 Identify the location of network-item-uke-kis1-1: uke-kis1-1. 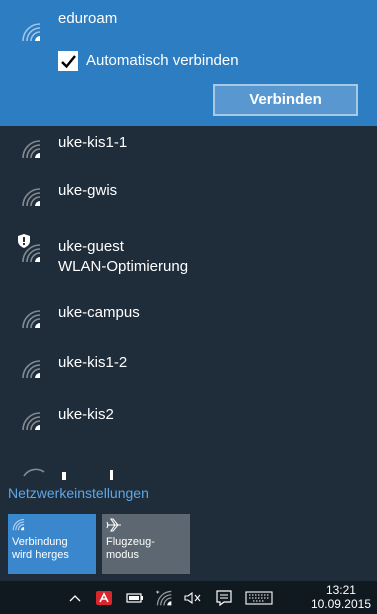
(188, 150).